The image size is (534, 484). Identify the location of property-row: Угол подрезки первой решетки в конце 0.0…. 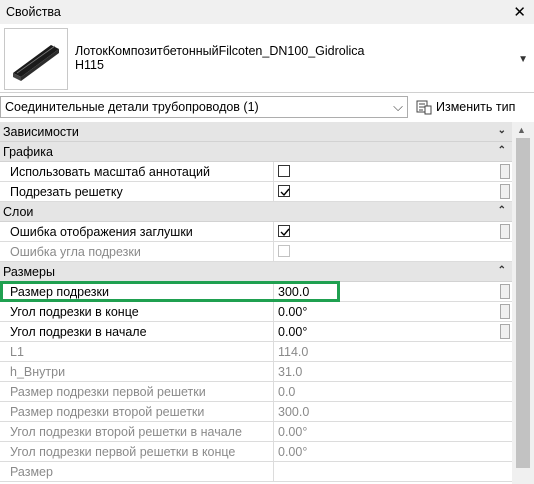
(256, 452).